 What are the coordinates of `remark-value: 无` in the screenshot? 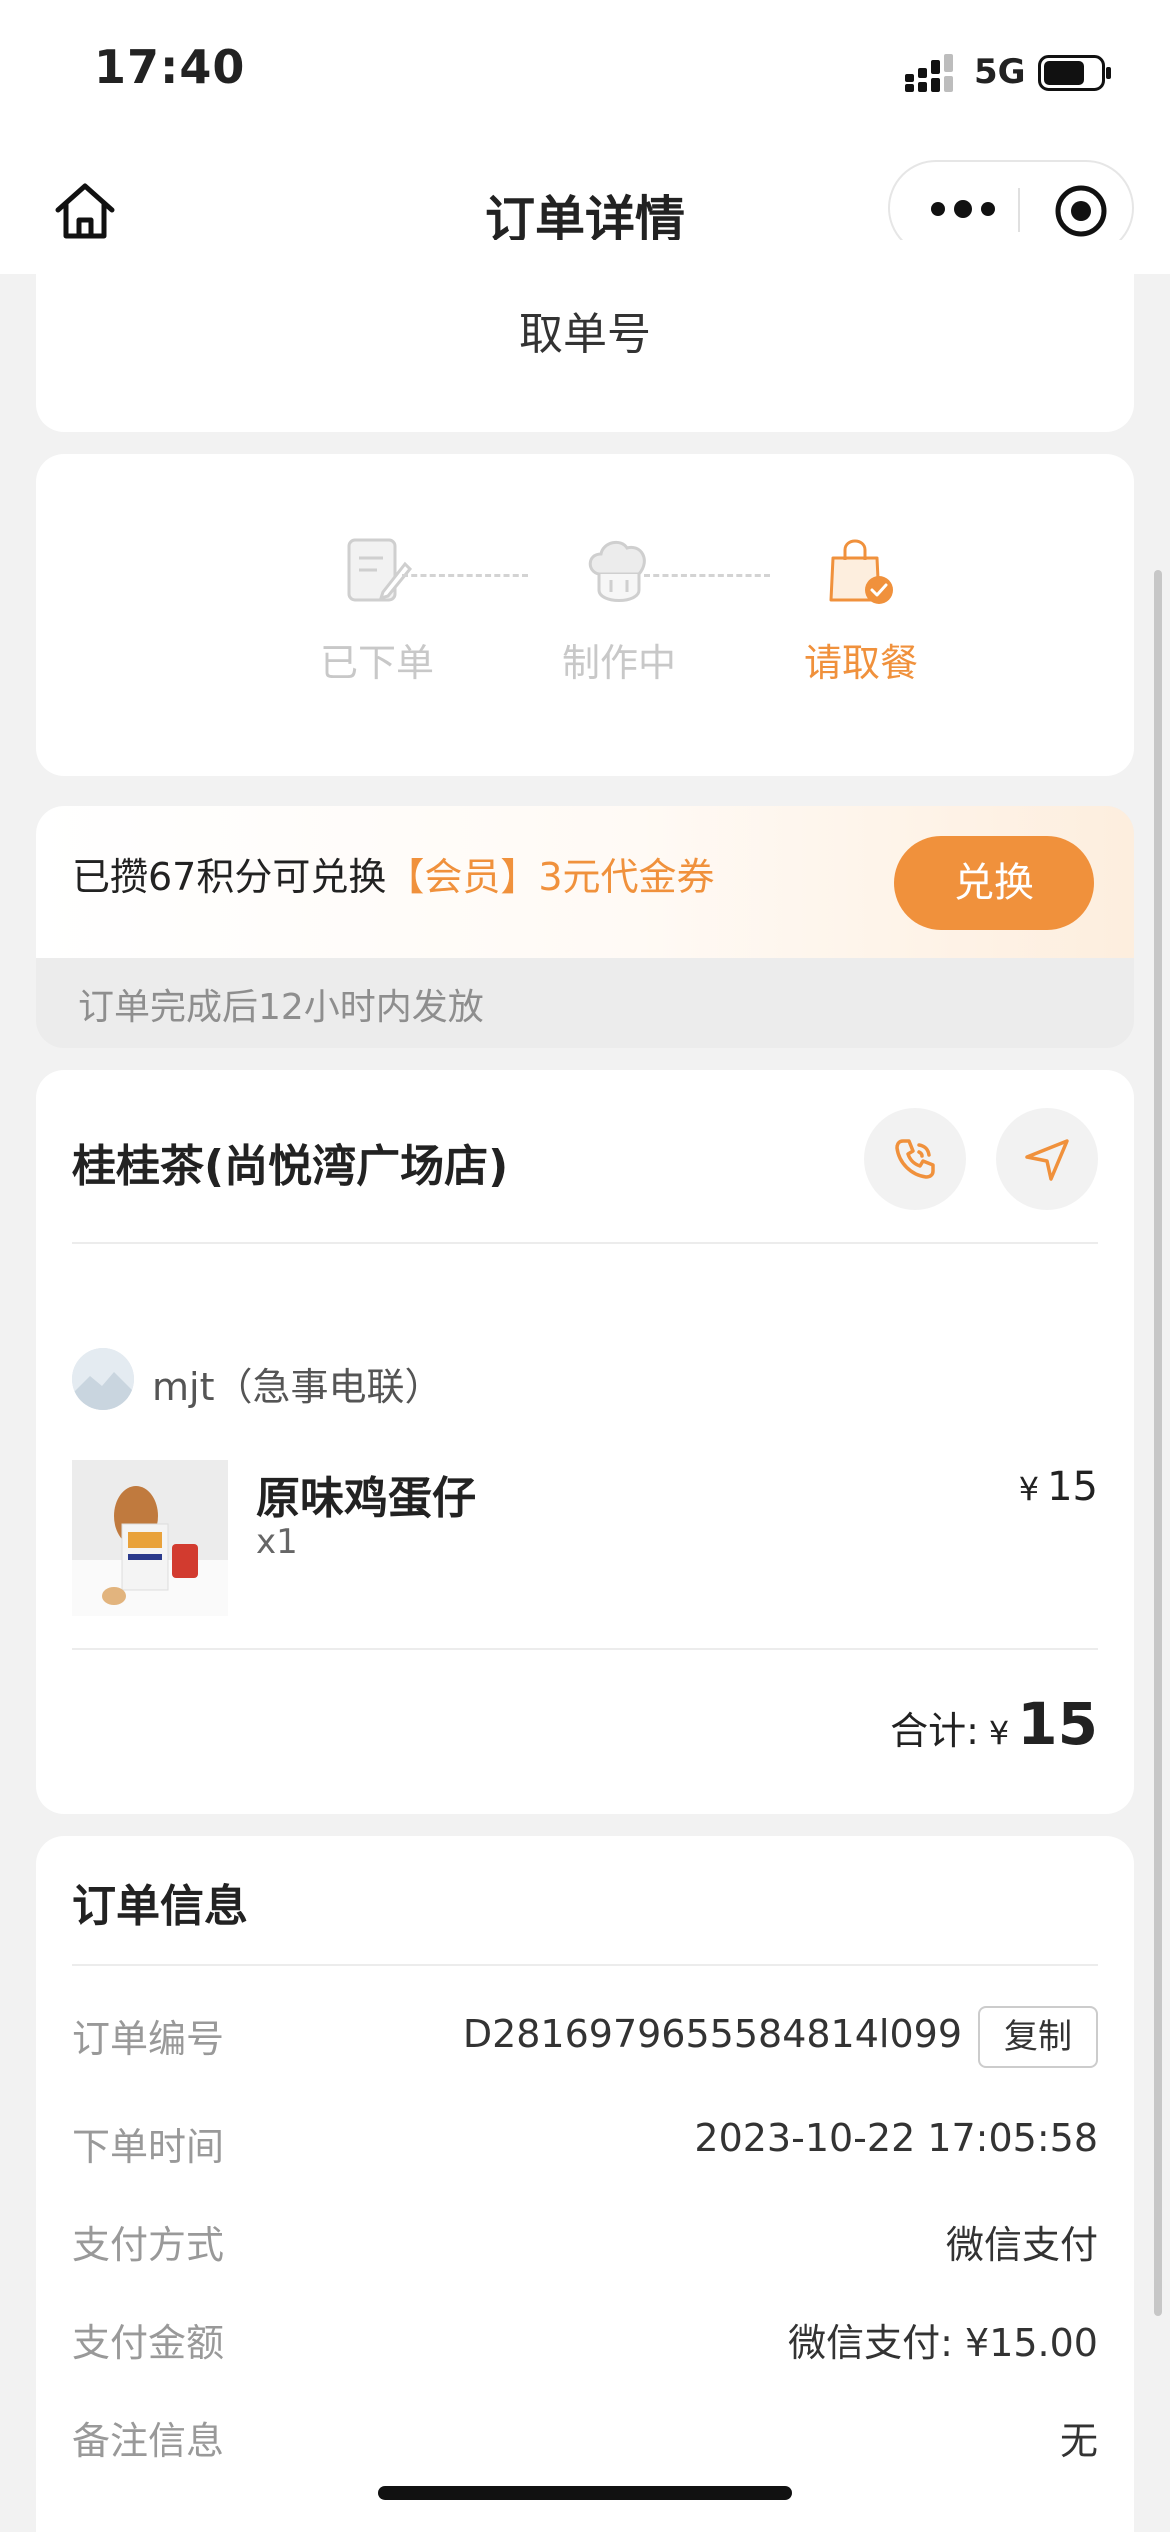 It's located at (1078, 2441).